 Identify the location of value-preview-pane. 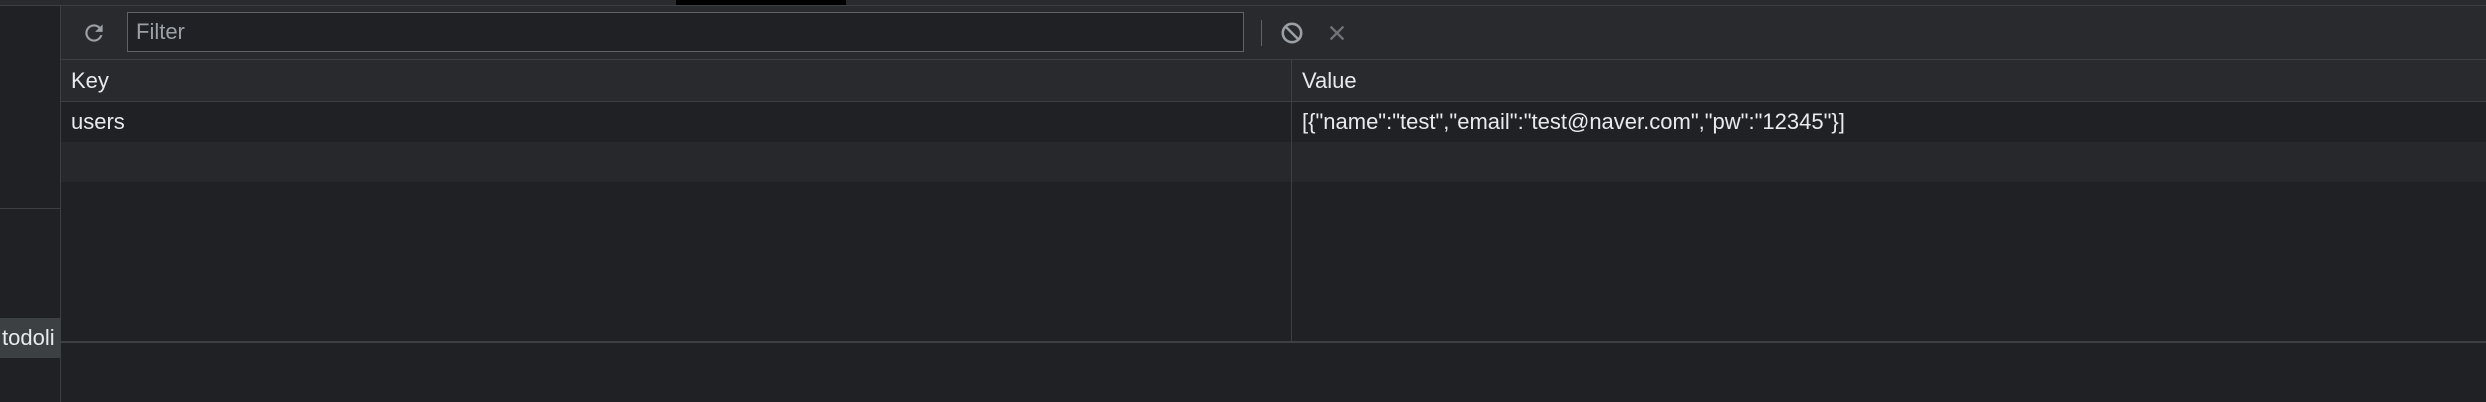
(1273, 372).